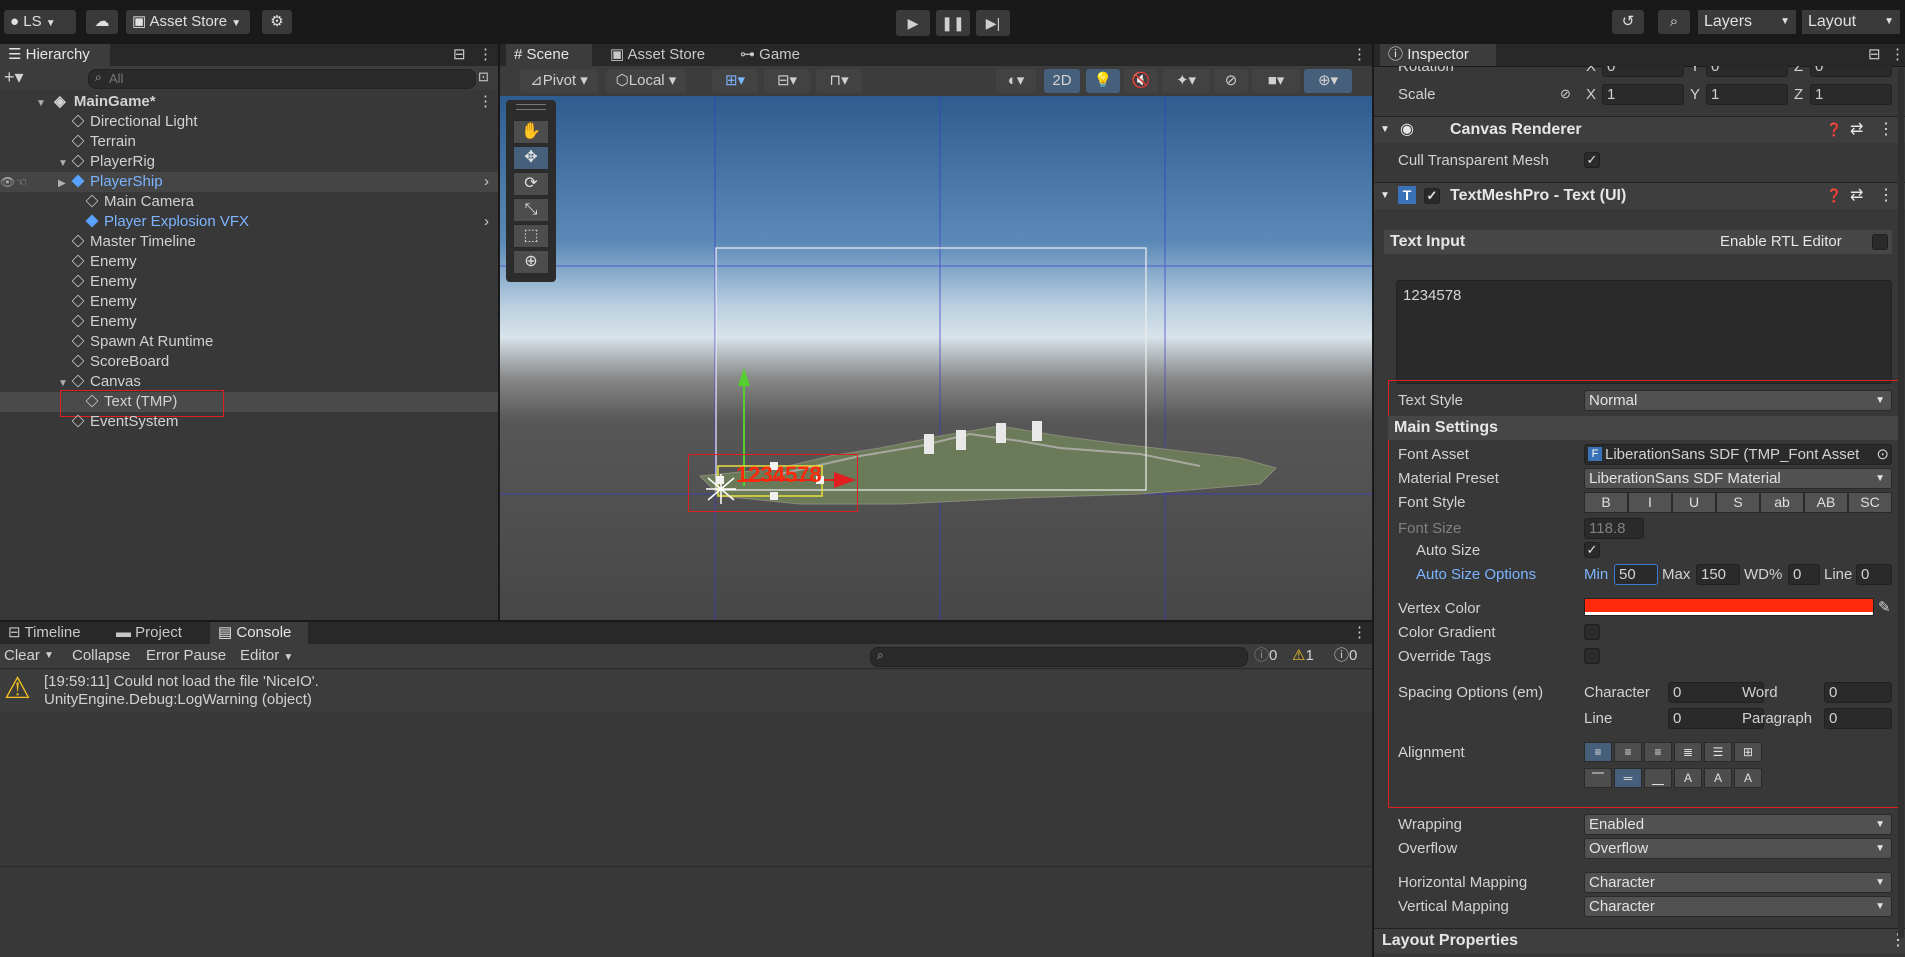 Image resolution: width=1905 pixels, height=957 pixels. Describe the element at coordinates (1592, 160) in the screenshot. I see `cull-mesh-checkbox: ✓` at that location.